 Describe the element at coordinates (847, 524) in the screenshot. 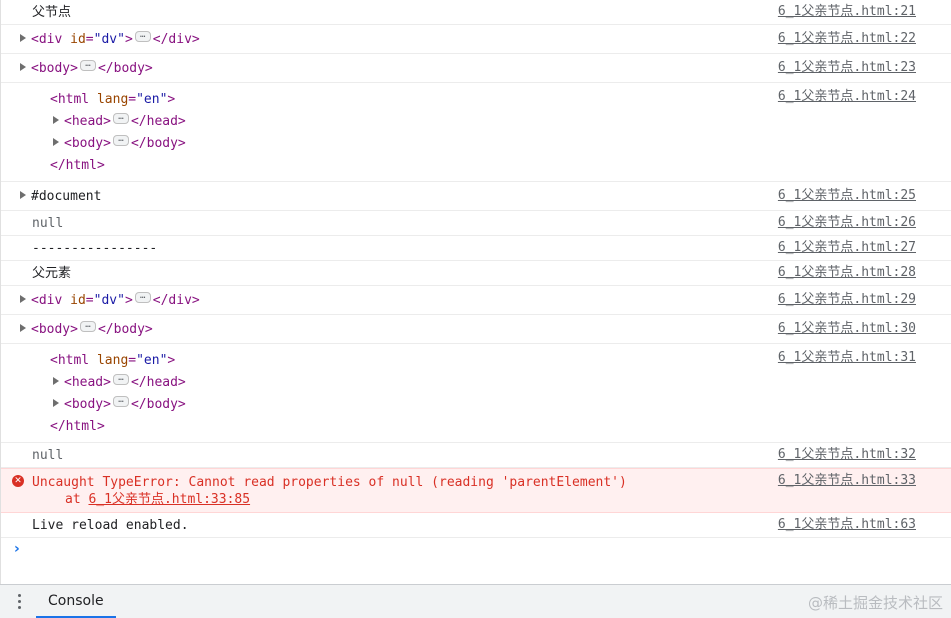

I see `source-link: 6_1父亲节点.html:63` at that location.